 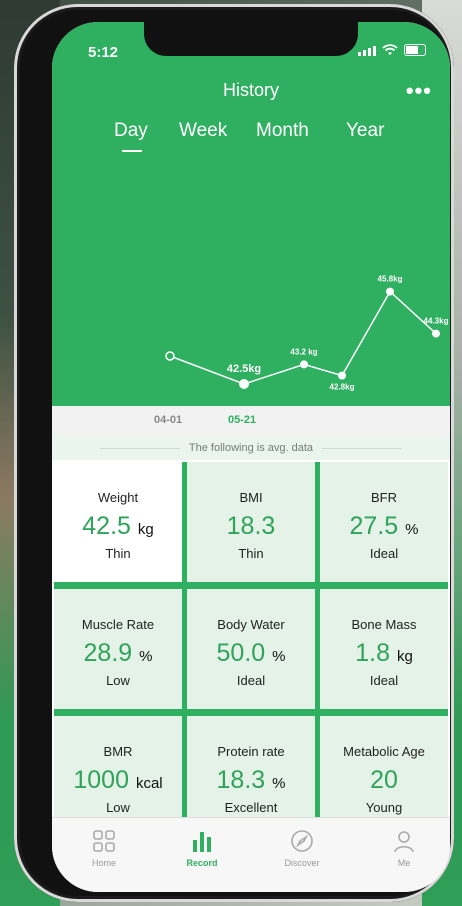 I want to click on metric-value-line: 18.3, so click(x=251, y=526).